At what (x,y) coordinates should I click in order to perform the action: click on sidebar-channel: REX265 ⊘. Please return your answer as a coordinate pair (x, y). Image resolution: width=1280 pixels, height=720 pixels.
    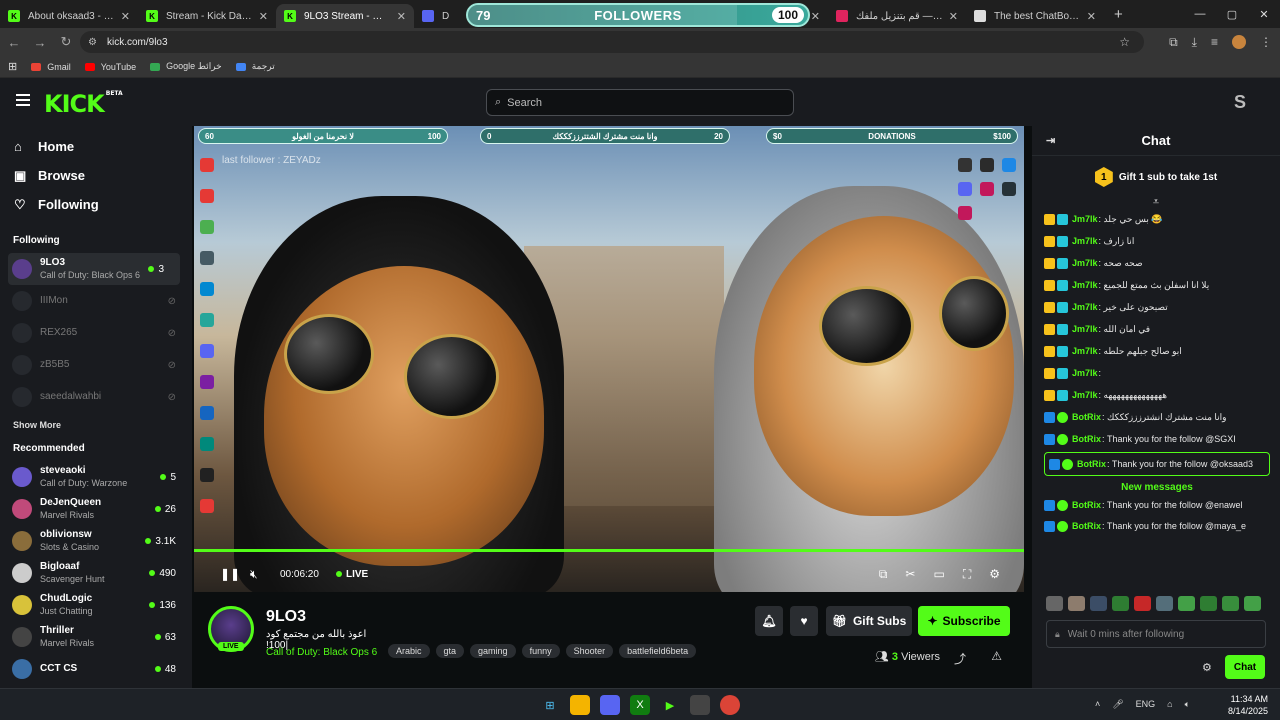
    Looking at the image, I should click on (96, 333).